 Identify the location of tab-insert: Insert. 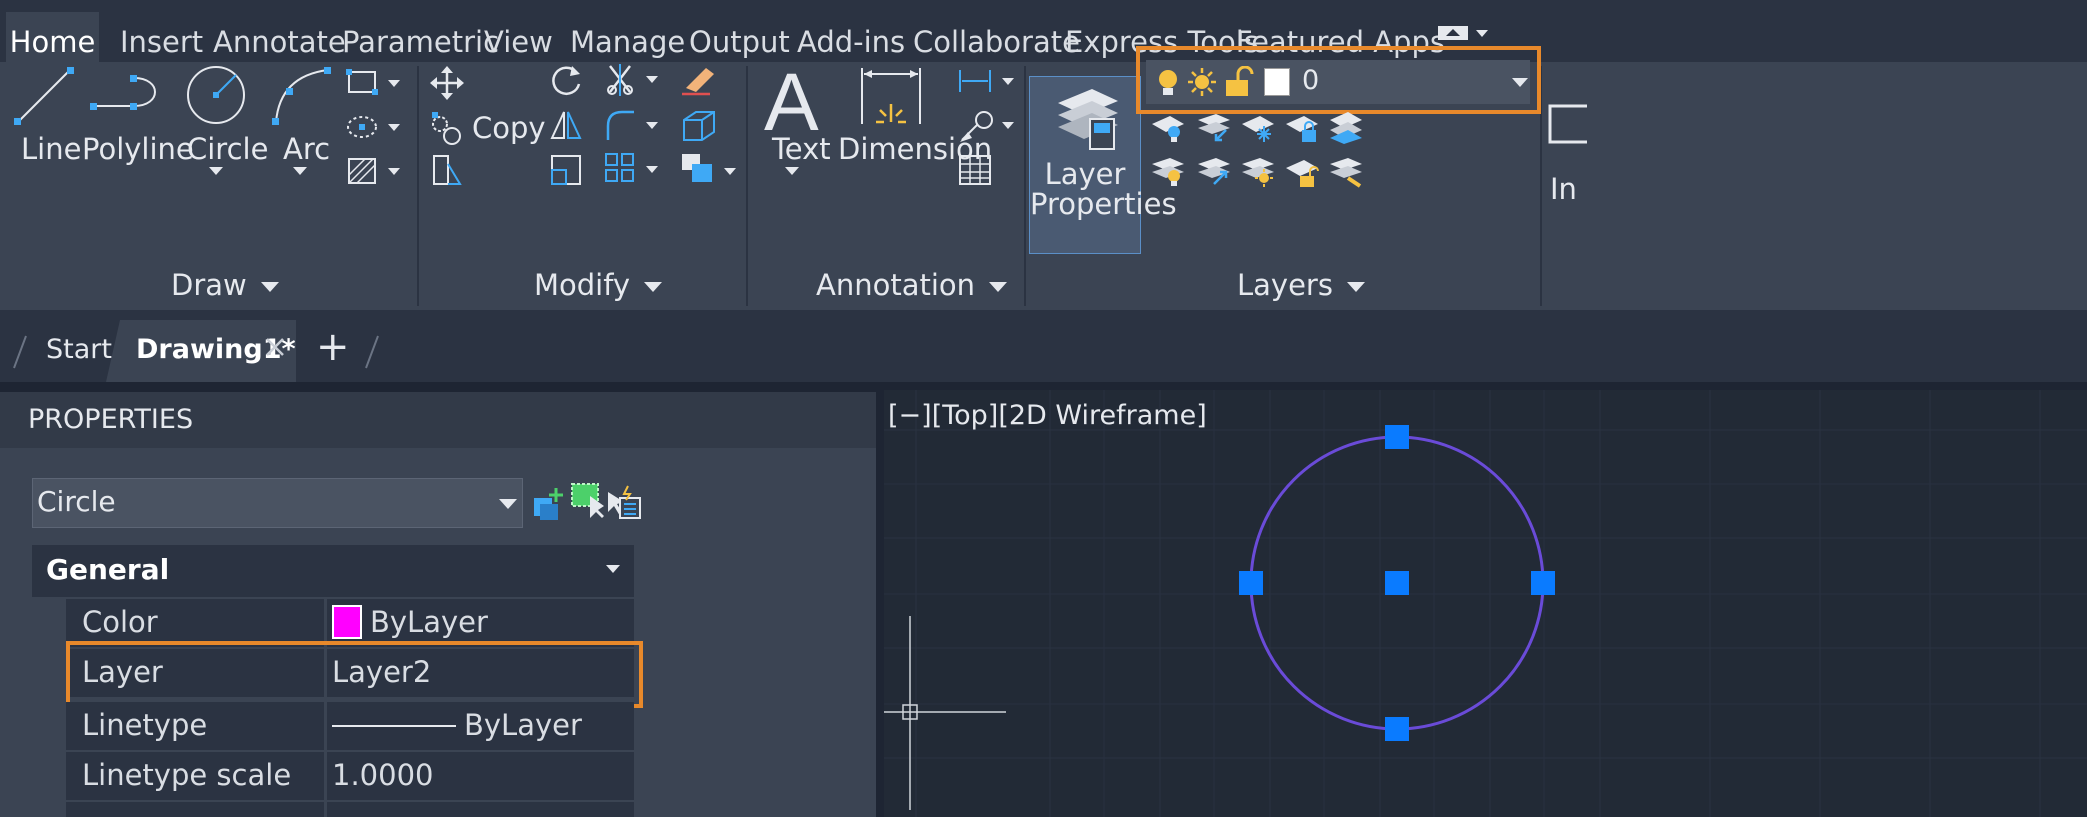
(161, 37).